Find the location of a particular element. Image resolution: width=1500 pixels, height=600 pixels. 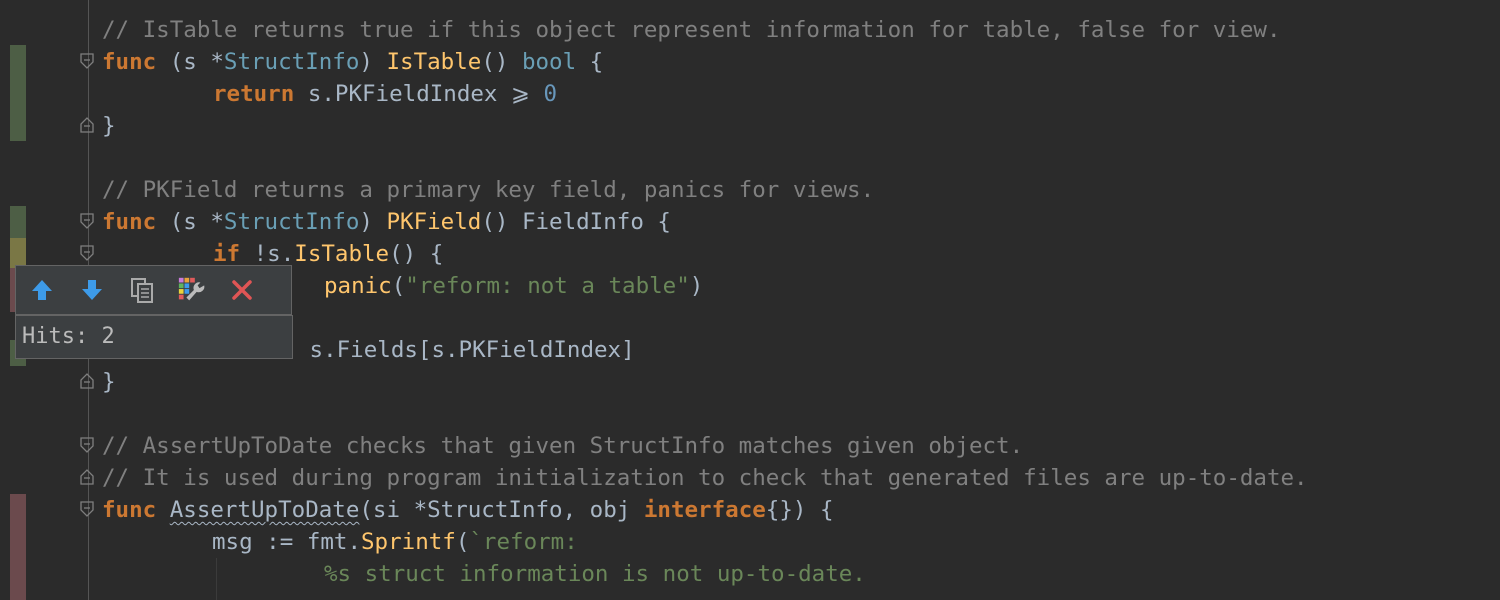

function-name: PKField is located at coordinates (434, 222).